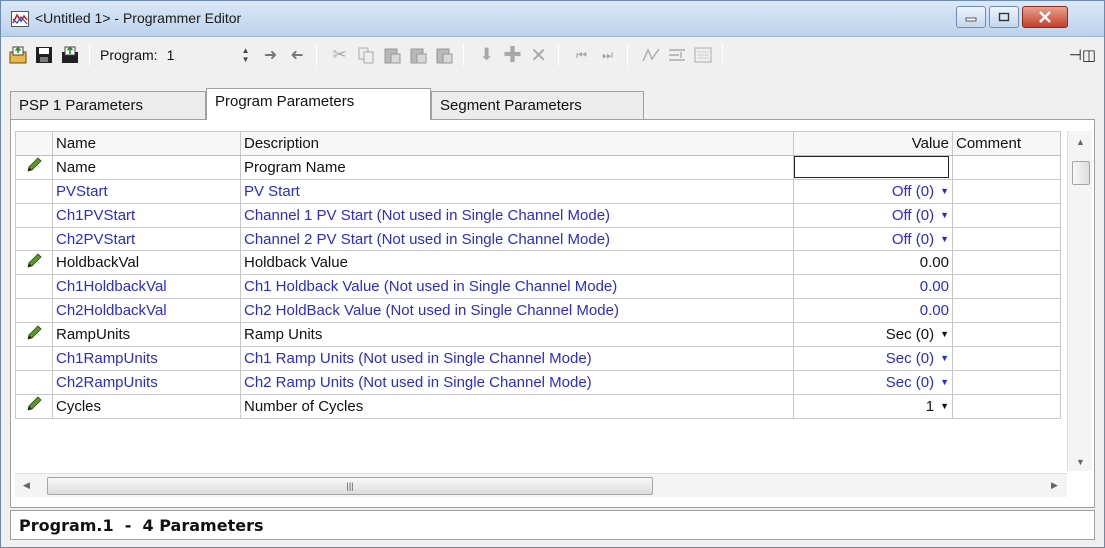 The height and width of the screenshot is (548, 1105). I want to click on cell-description: Ramp Units, so click(517, 335).